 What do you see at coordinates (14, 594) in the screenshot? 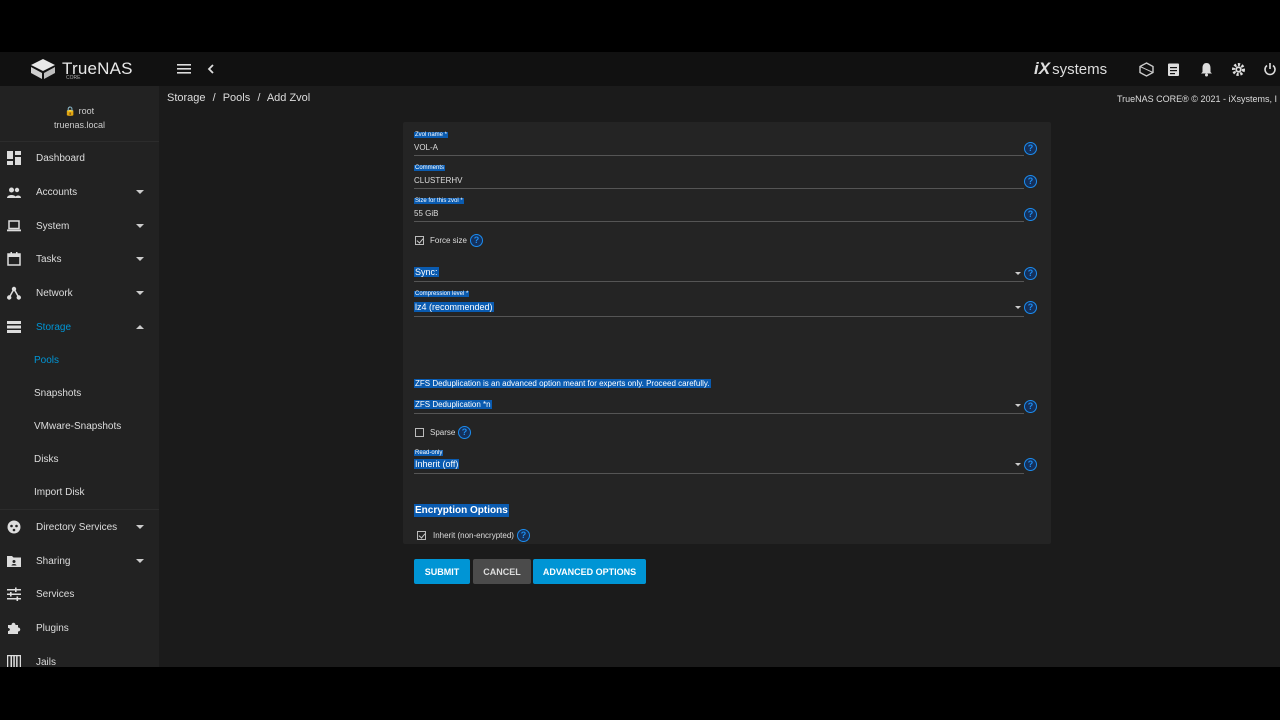
I see `tune-icon` at bounding box center [14, 594].